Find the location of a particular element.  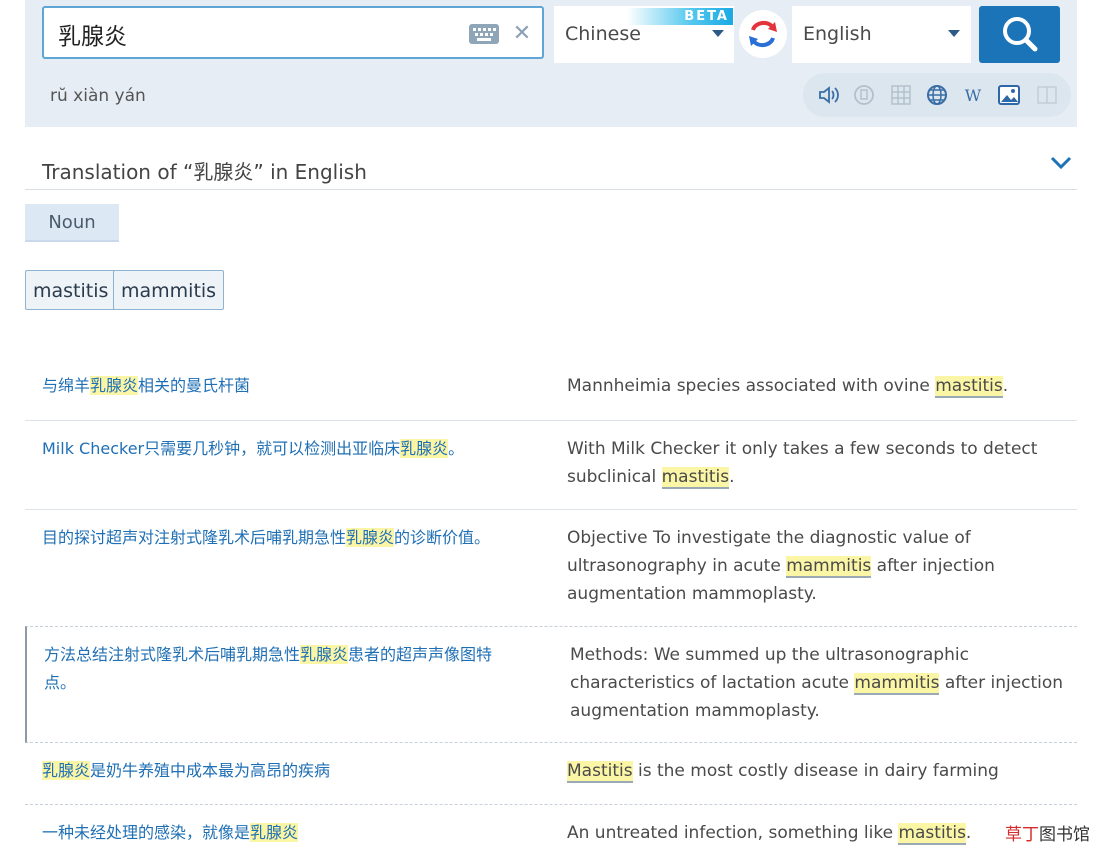

watermark-red: 草丁 is located at coordinates (1022, 835).